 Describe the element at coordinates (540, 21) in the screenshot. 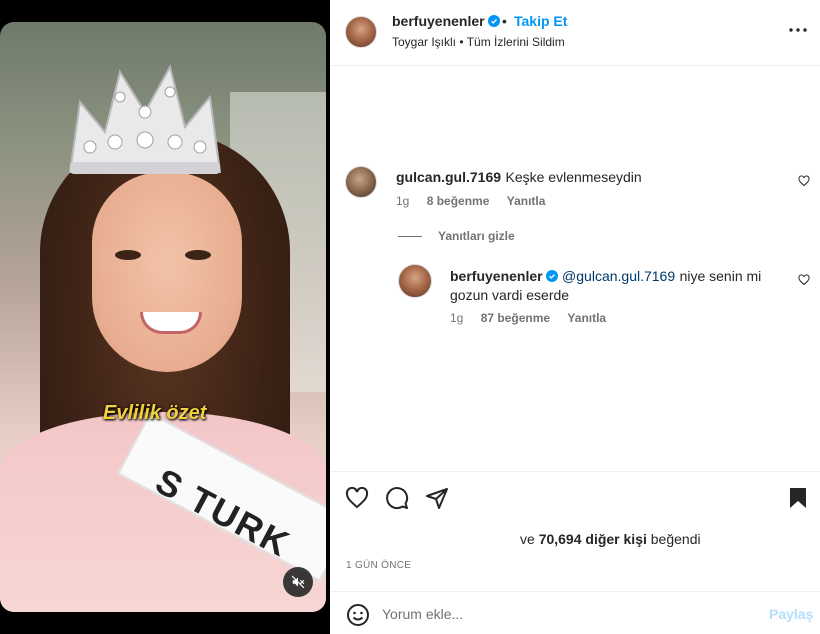

I see `follow-button: Takip Et` at that location.